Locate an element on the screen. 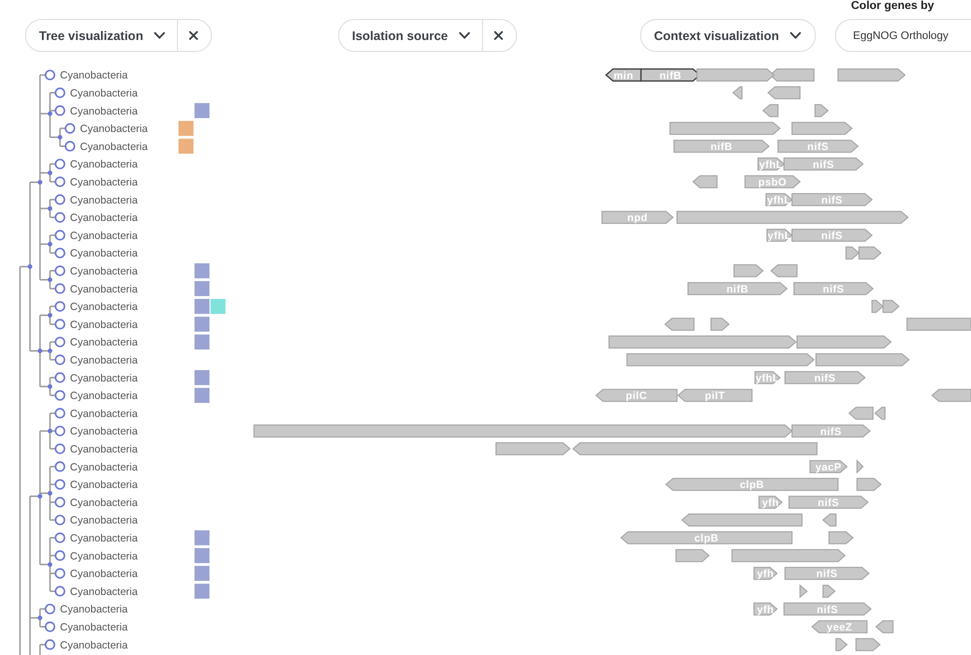 This screenshot has width=971, height=655. gene-label: npd is located at coordinates (637, 218).